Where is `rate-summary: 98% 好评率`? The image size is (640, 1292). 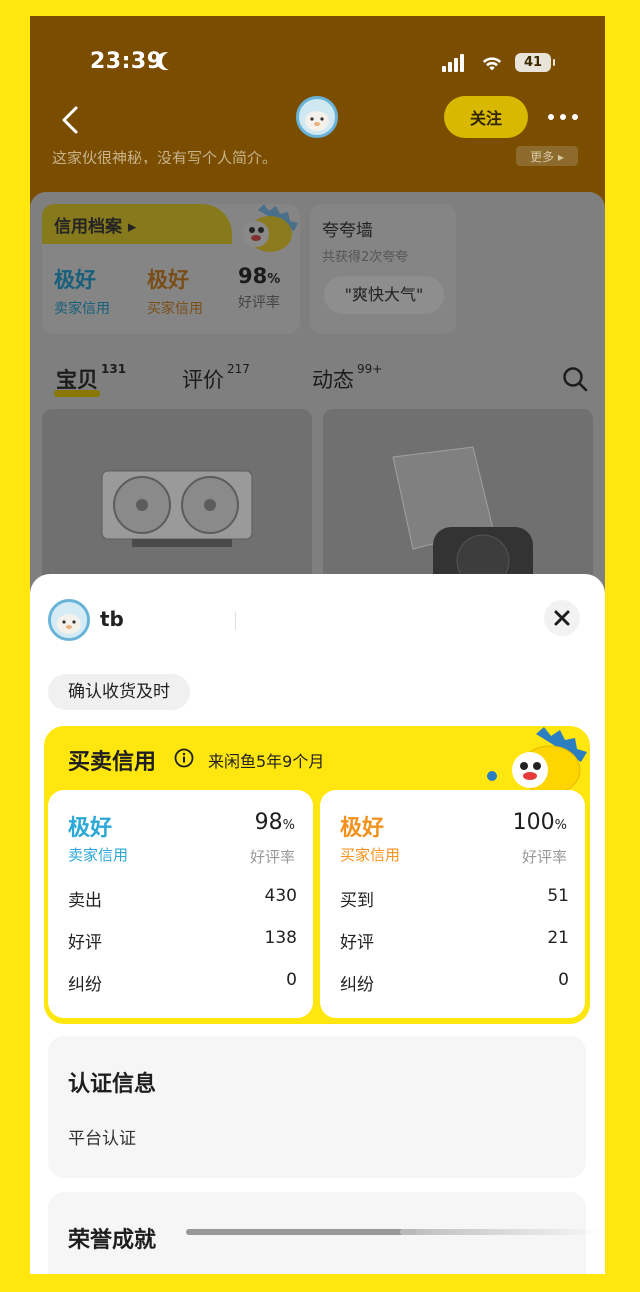
rate-summary: 98% 好评率 is located at coordinates (259, 288).